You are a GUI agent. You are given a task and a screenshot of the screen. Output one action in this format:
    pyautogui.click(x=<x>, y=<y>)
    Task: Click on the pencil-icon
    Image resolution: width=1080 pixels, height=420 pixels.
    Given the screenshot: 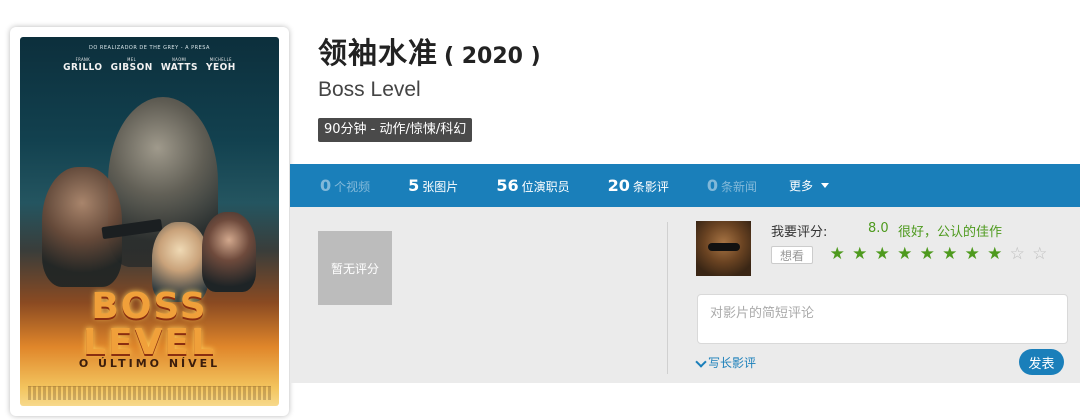 What is the action you would take?
    pyautogui.click(x=701, y=361)
    